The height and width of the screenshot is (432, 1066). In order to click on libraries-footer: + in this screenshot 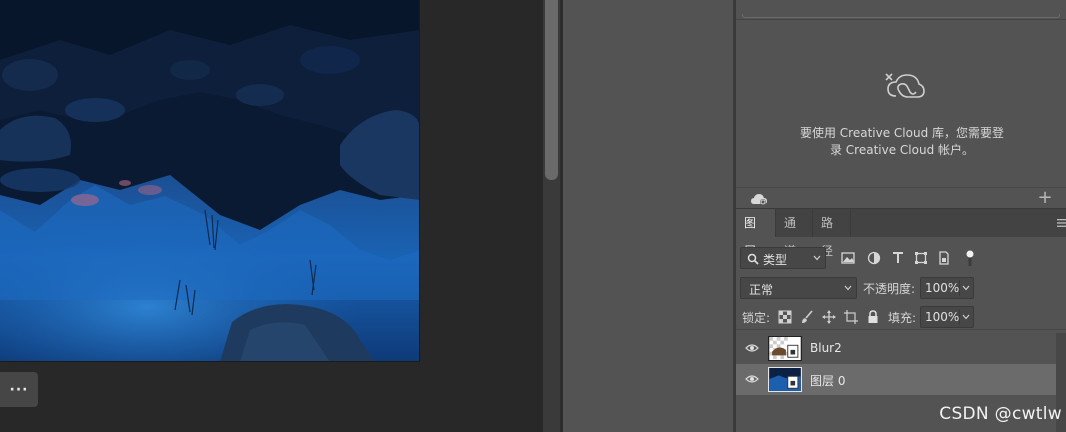, I will do `click(901, 197)`.